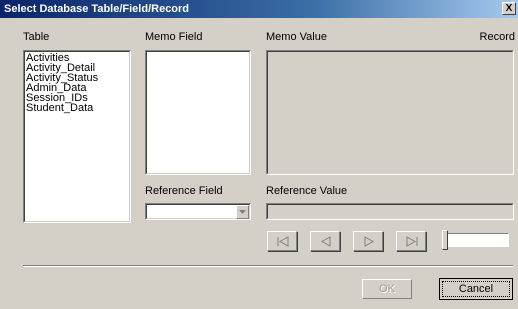 This screenshot has height=309, width=518. Describe the element at coordinates (36, 37) in the screenshot. I see `table-label: Table` at that location.